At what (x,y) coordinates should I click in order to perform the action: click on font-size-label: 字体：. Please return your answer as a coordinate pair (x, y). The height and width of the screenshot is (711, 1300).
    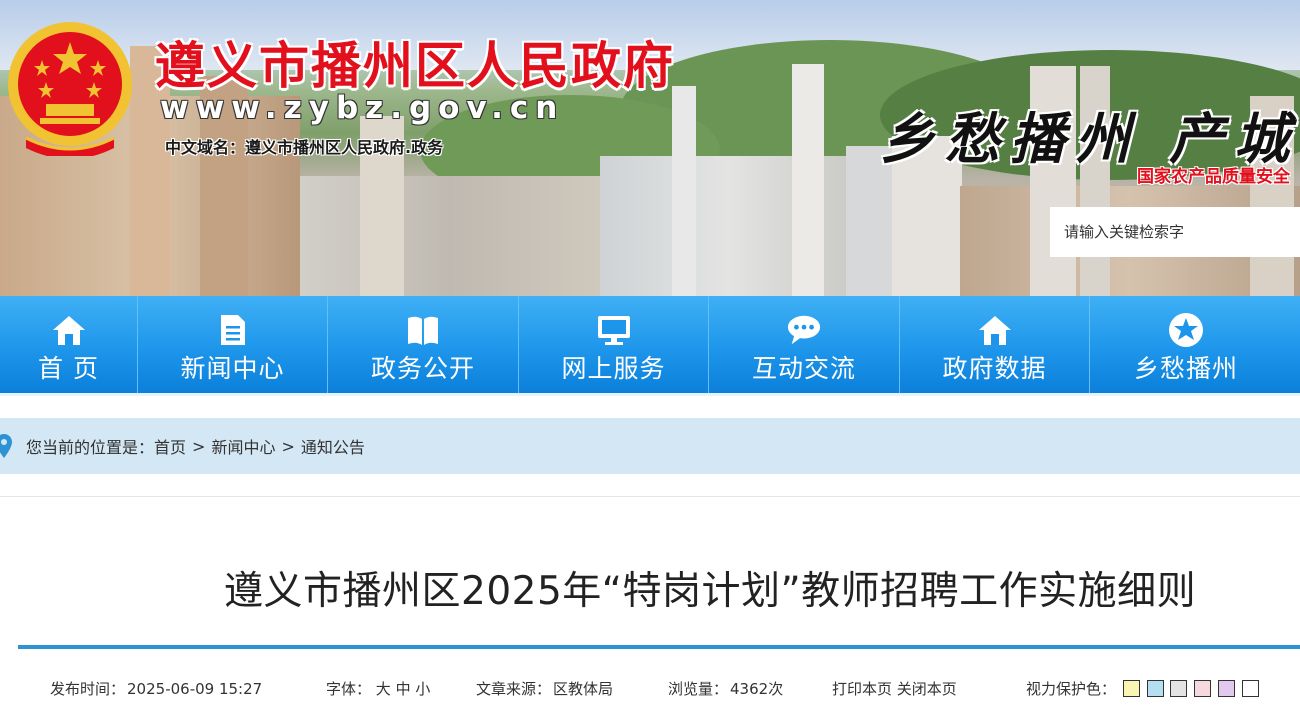
    Looking at the image, I should click on (349, 689).